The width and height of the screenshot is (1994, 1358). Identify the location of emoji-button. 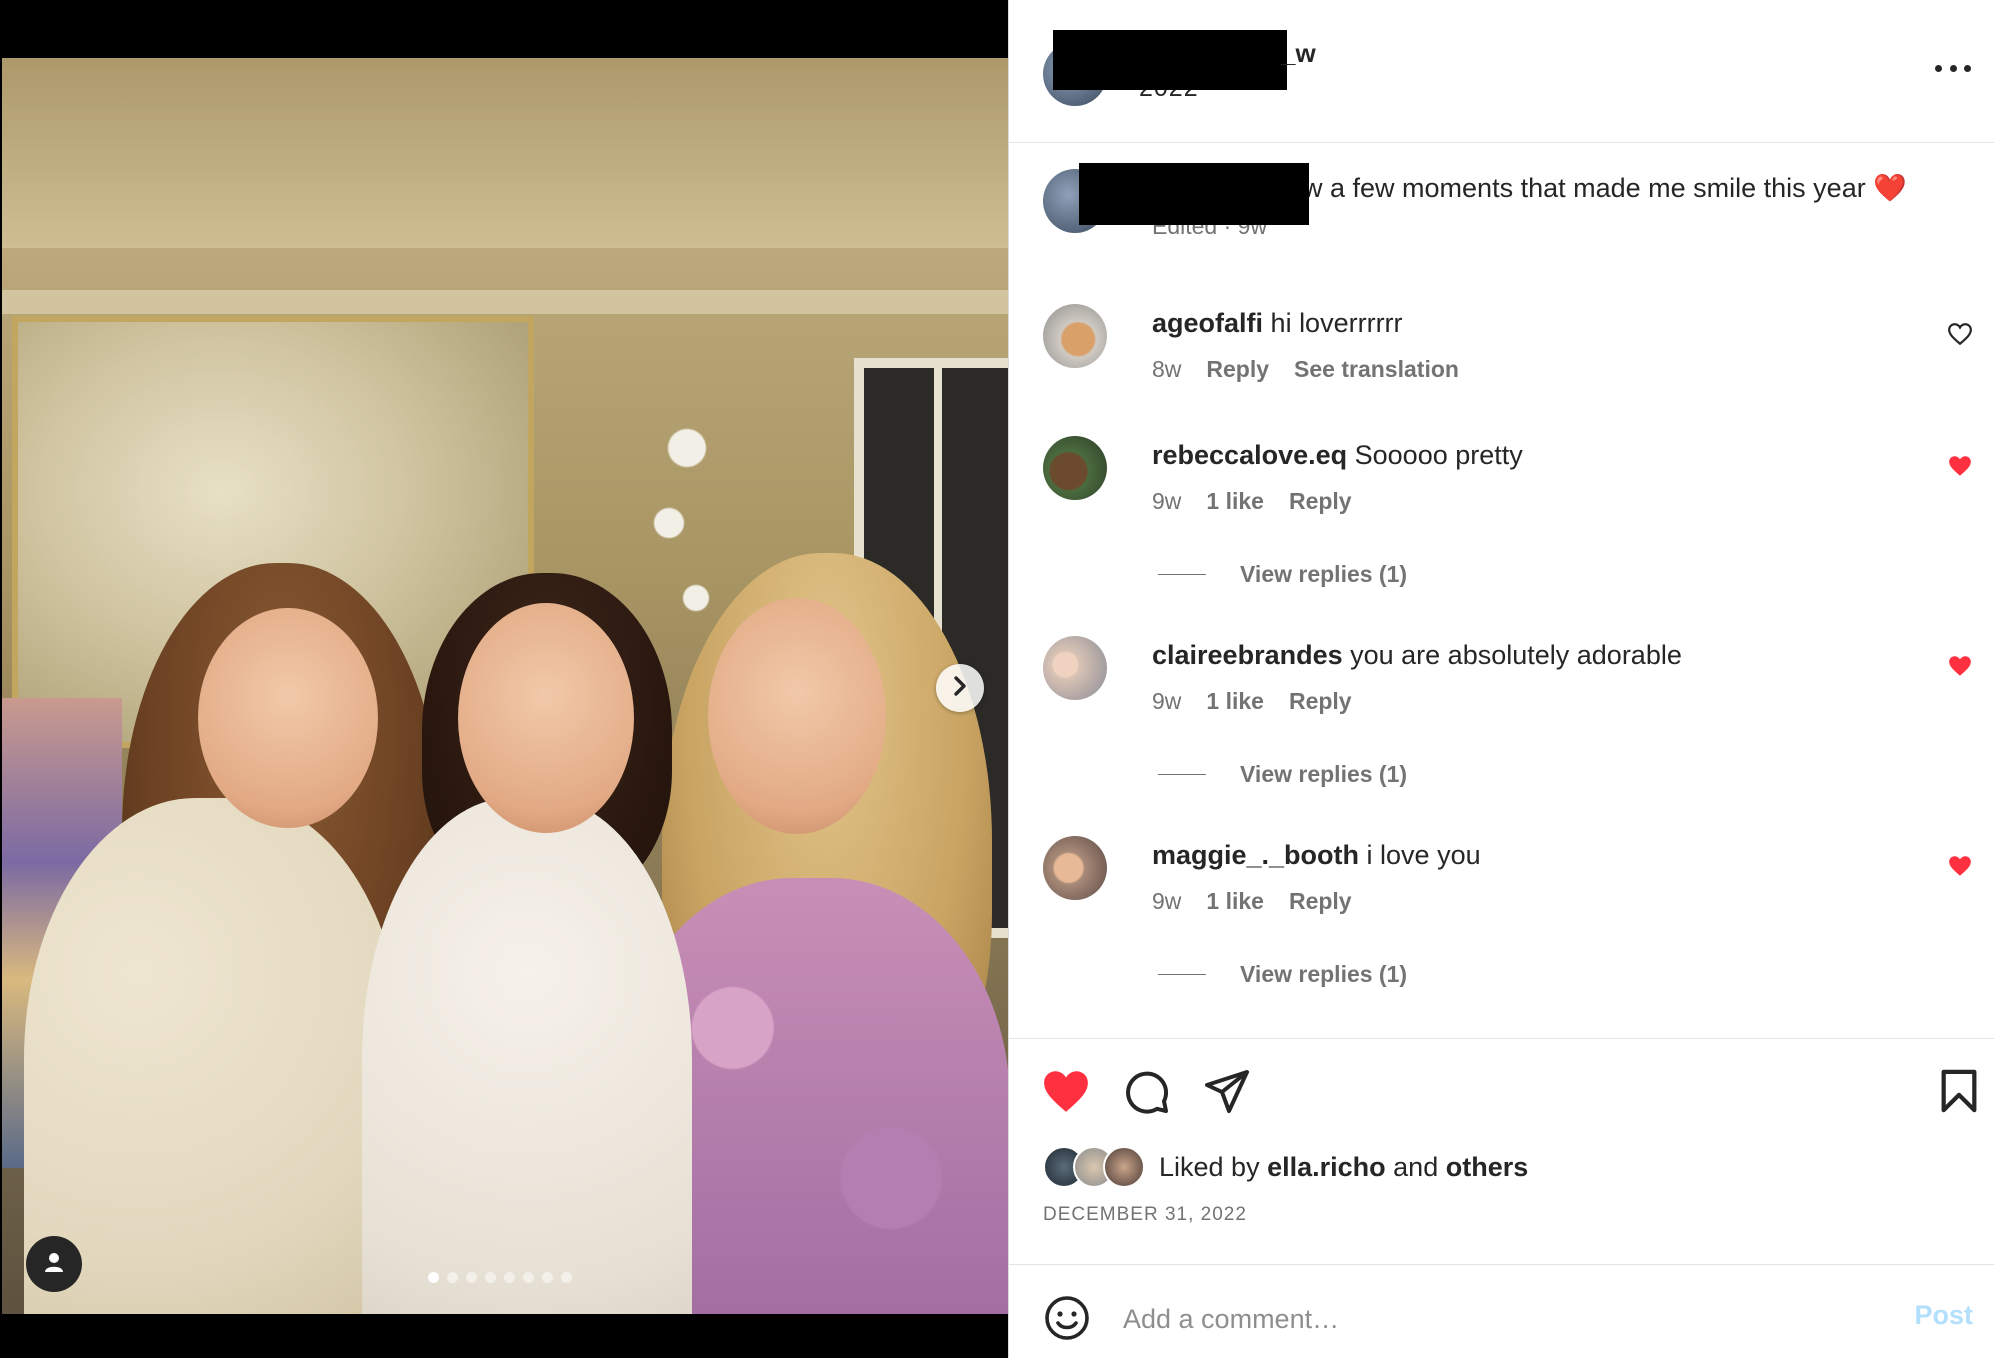
(1067, 1320).